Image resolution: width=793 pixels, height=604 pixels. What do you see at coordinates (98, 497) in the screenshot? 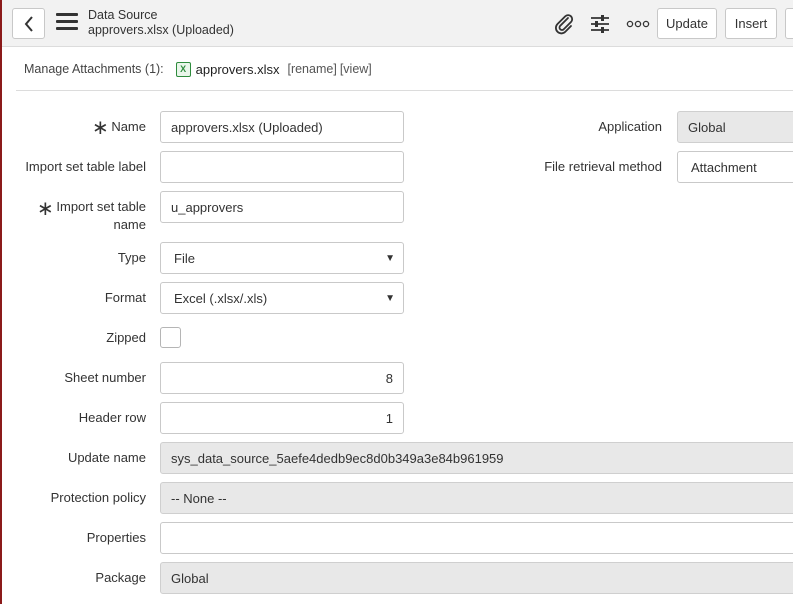
I see `protection-policy-label: Protection policy` at bounding box center [98, 497].